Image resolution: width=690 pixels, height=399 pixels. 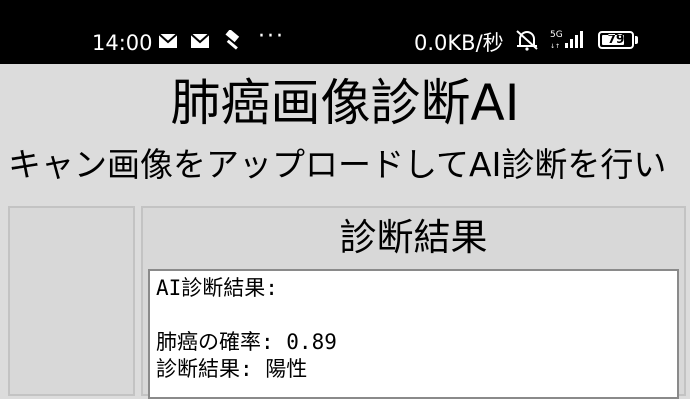 What do you see at coordinates (122, 43) in the screenshot?
I see `status-time: 14:00` at bounding box center [122, 43].